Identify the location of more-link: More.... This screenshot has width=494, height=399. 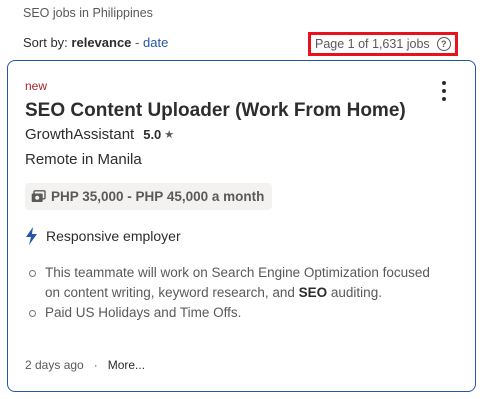
(126, 365).